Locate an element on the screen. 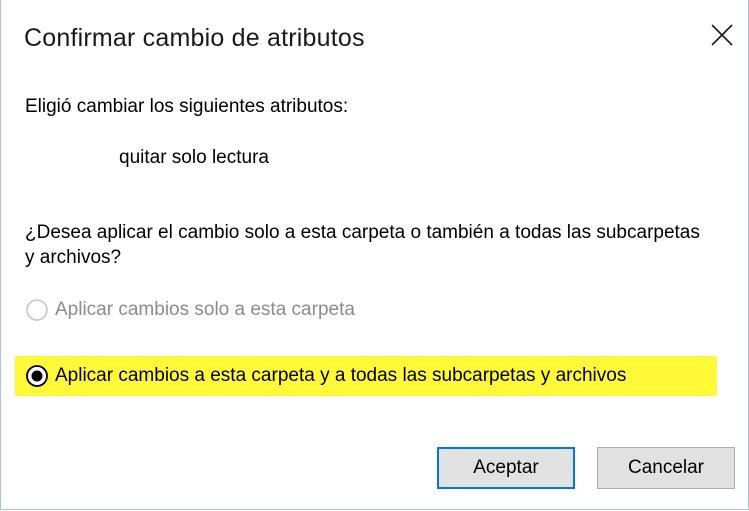 The width and height of the screenshot is (749, 511). attribute-text: quitar solo lectura is located at coordinates (194, 157).